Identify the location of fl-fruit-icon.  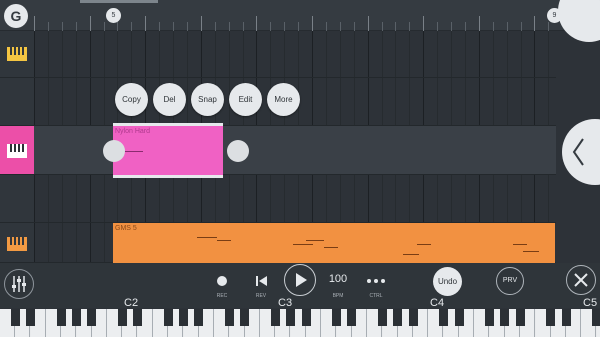
(597, 3).